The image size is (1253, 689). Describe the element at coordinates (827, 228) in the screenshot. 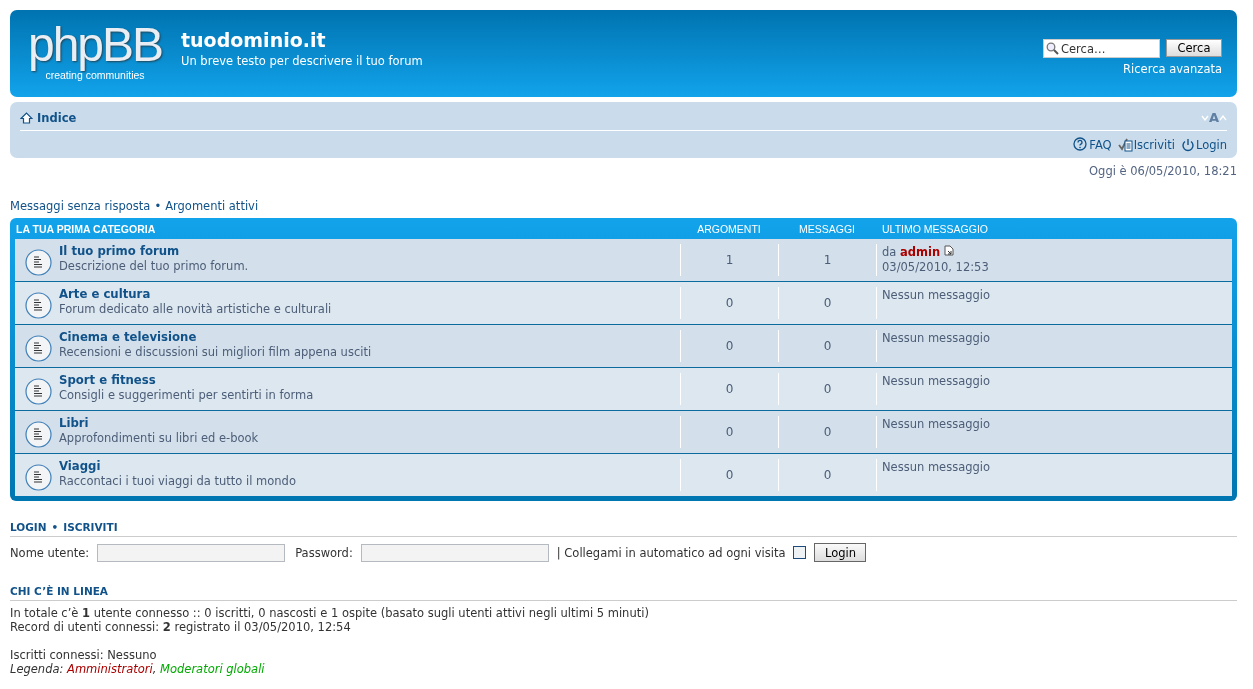

I see `column-header: MESSAGGI` at that location.